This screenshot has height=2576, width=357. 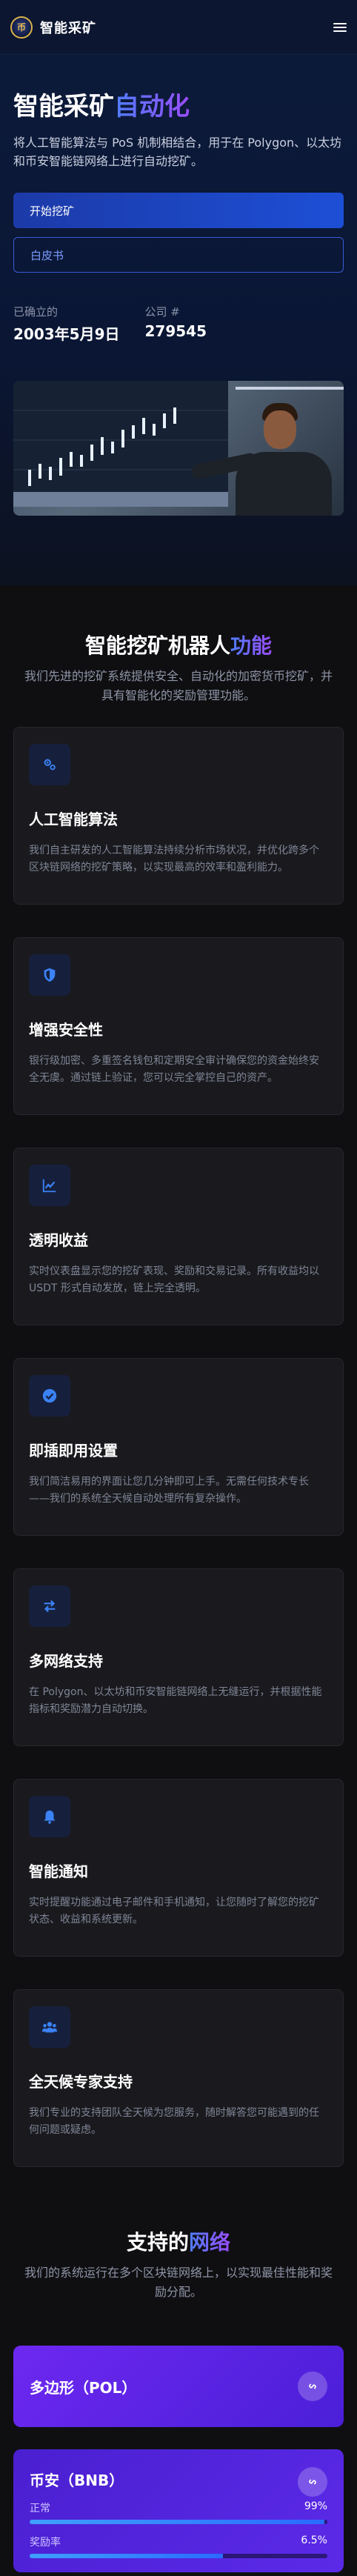 What do you see at coordinates (284, 484) in the screenshot?
I see `person-body` at bounding box center [284, 484].